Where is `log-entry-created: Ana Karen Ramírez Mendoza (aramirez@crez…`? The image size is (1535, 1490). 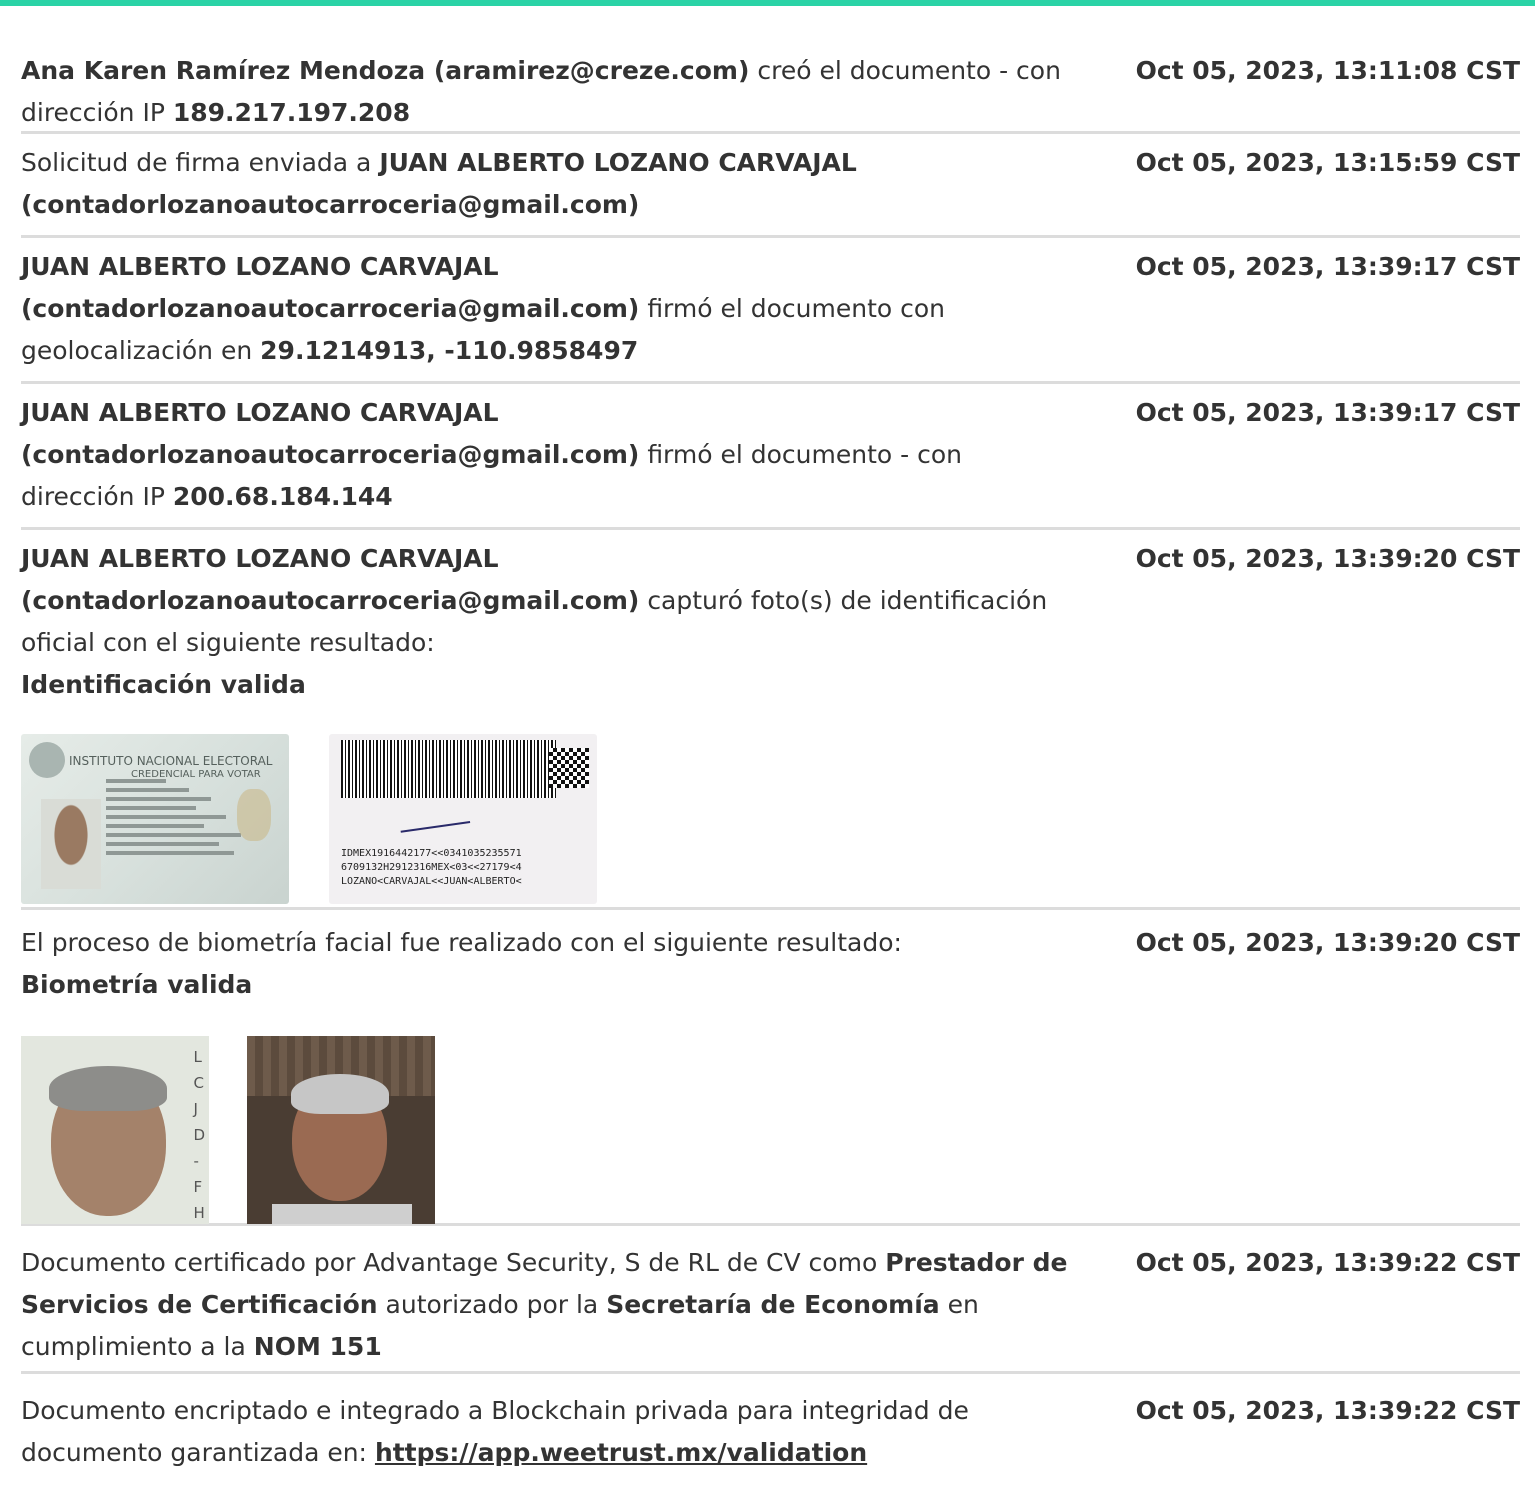 log-entry-created: Ana Karen Ramírez Mendoza (aramirez@crez… is located at coordinates (770, 90).